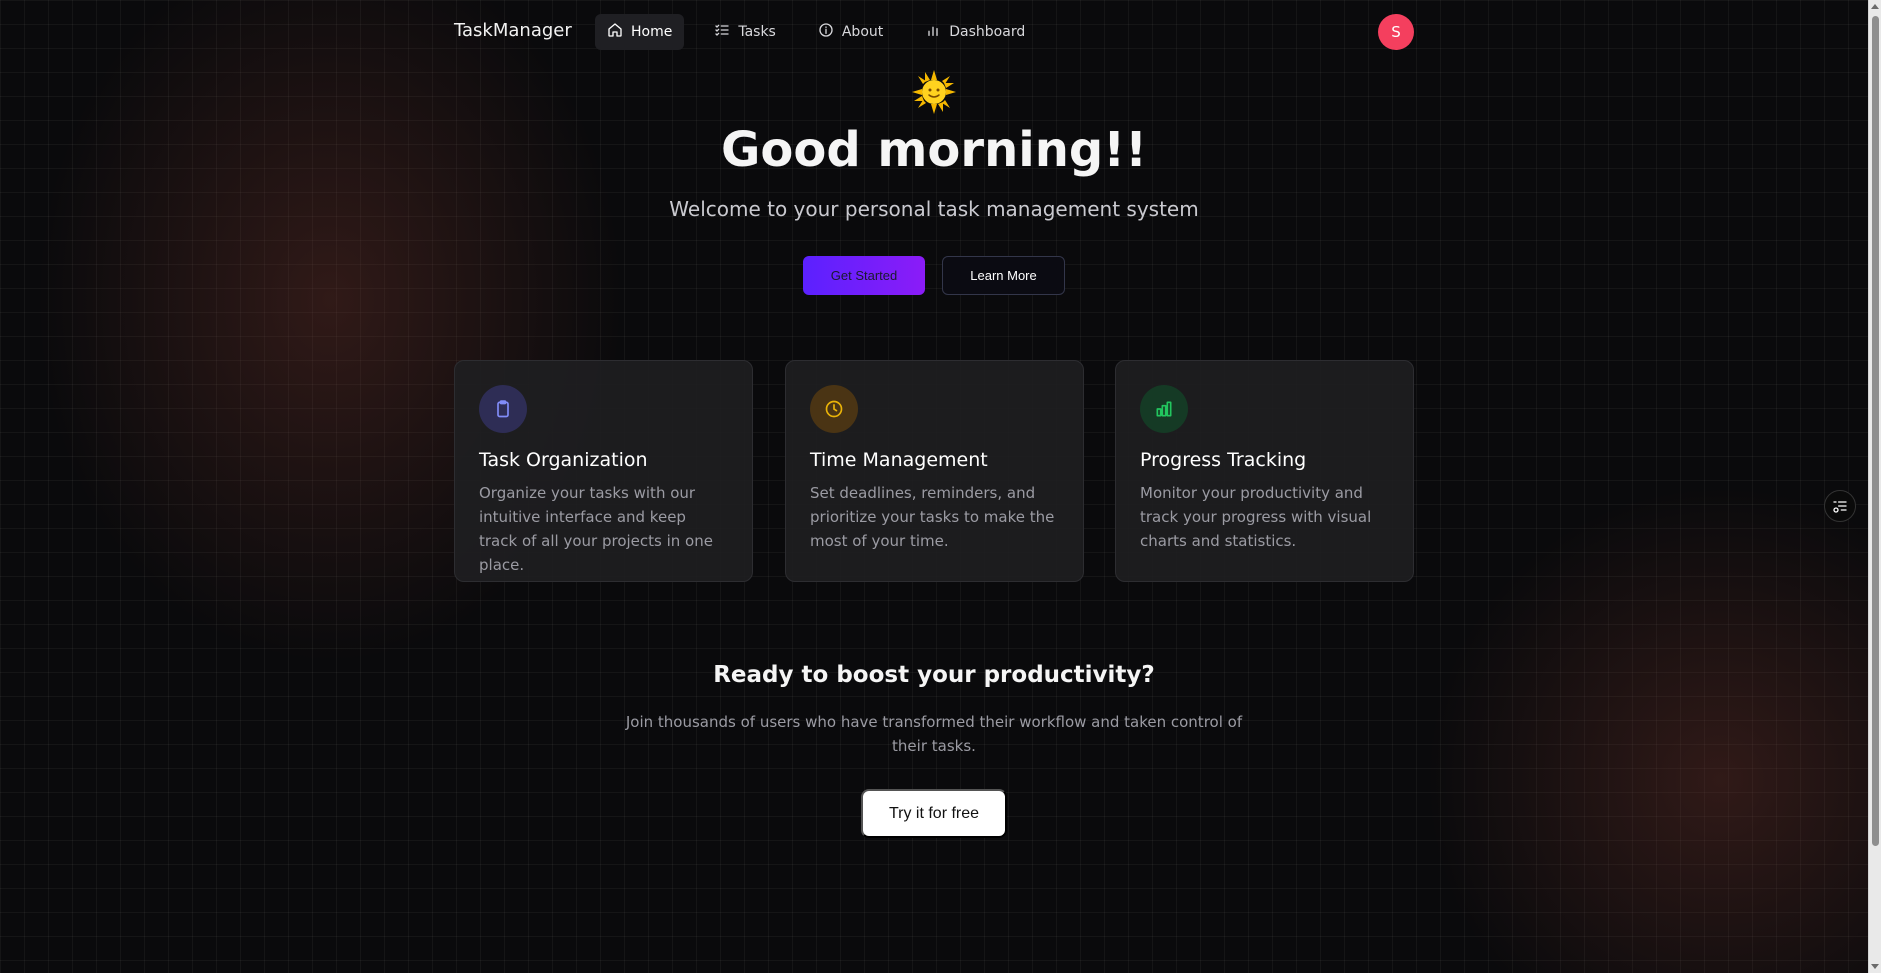 Image resolution: width=1881 pixels, height=973 pixels. Describe the element at coordinates (934, 150) in the screenshot. I see `hero-title: Good morning!!` at that location.